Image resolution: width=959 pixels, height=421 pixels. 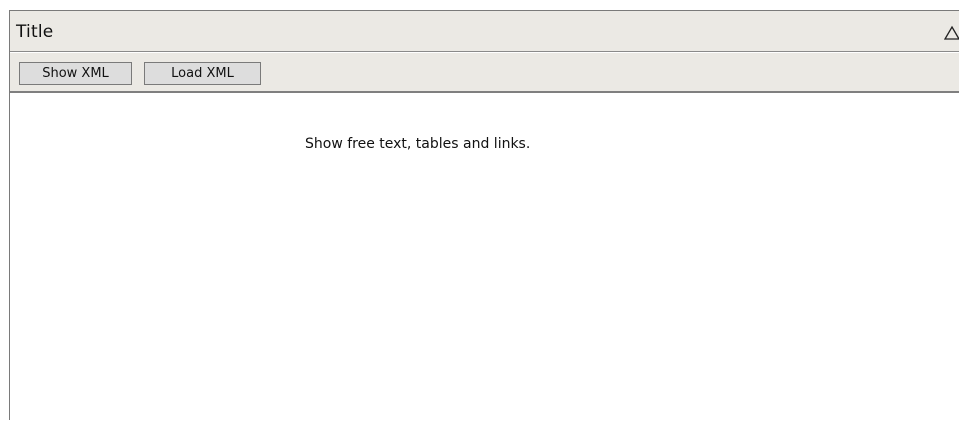 I want to click on collapse-icon, so click(x=951, y=33).